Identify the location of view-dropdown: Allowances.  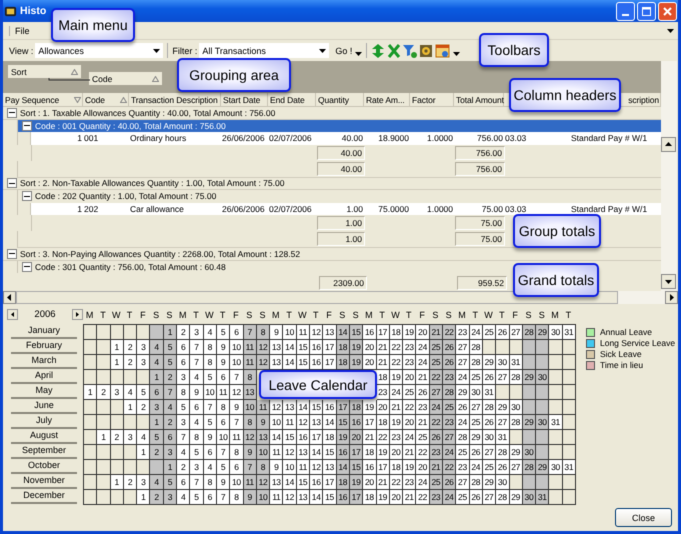
(99, 50).